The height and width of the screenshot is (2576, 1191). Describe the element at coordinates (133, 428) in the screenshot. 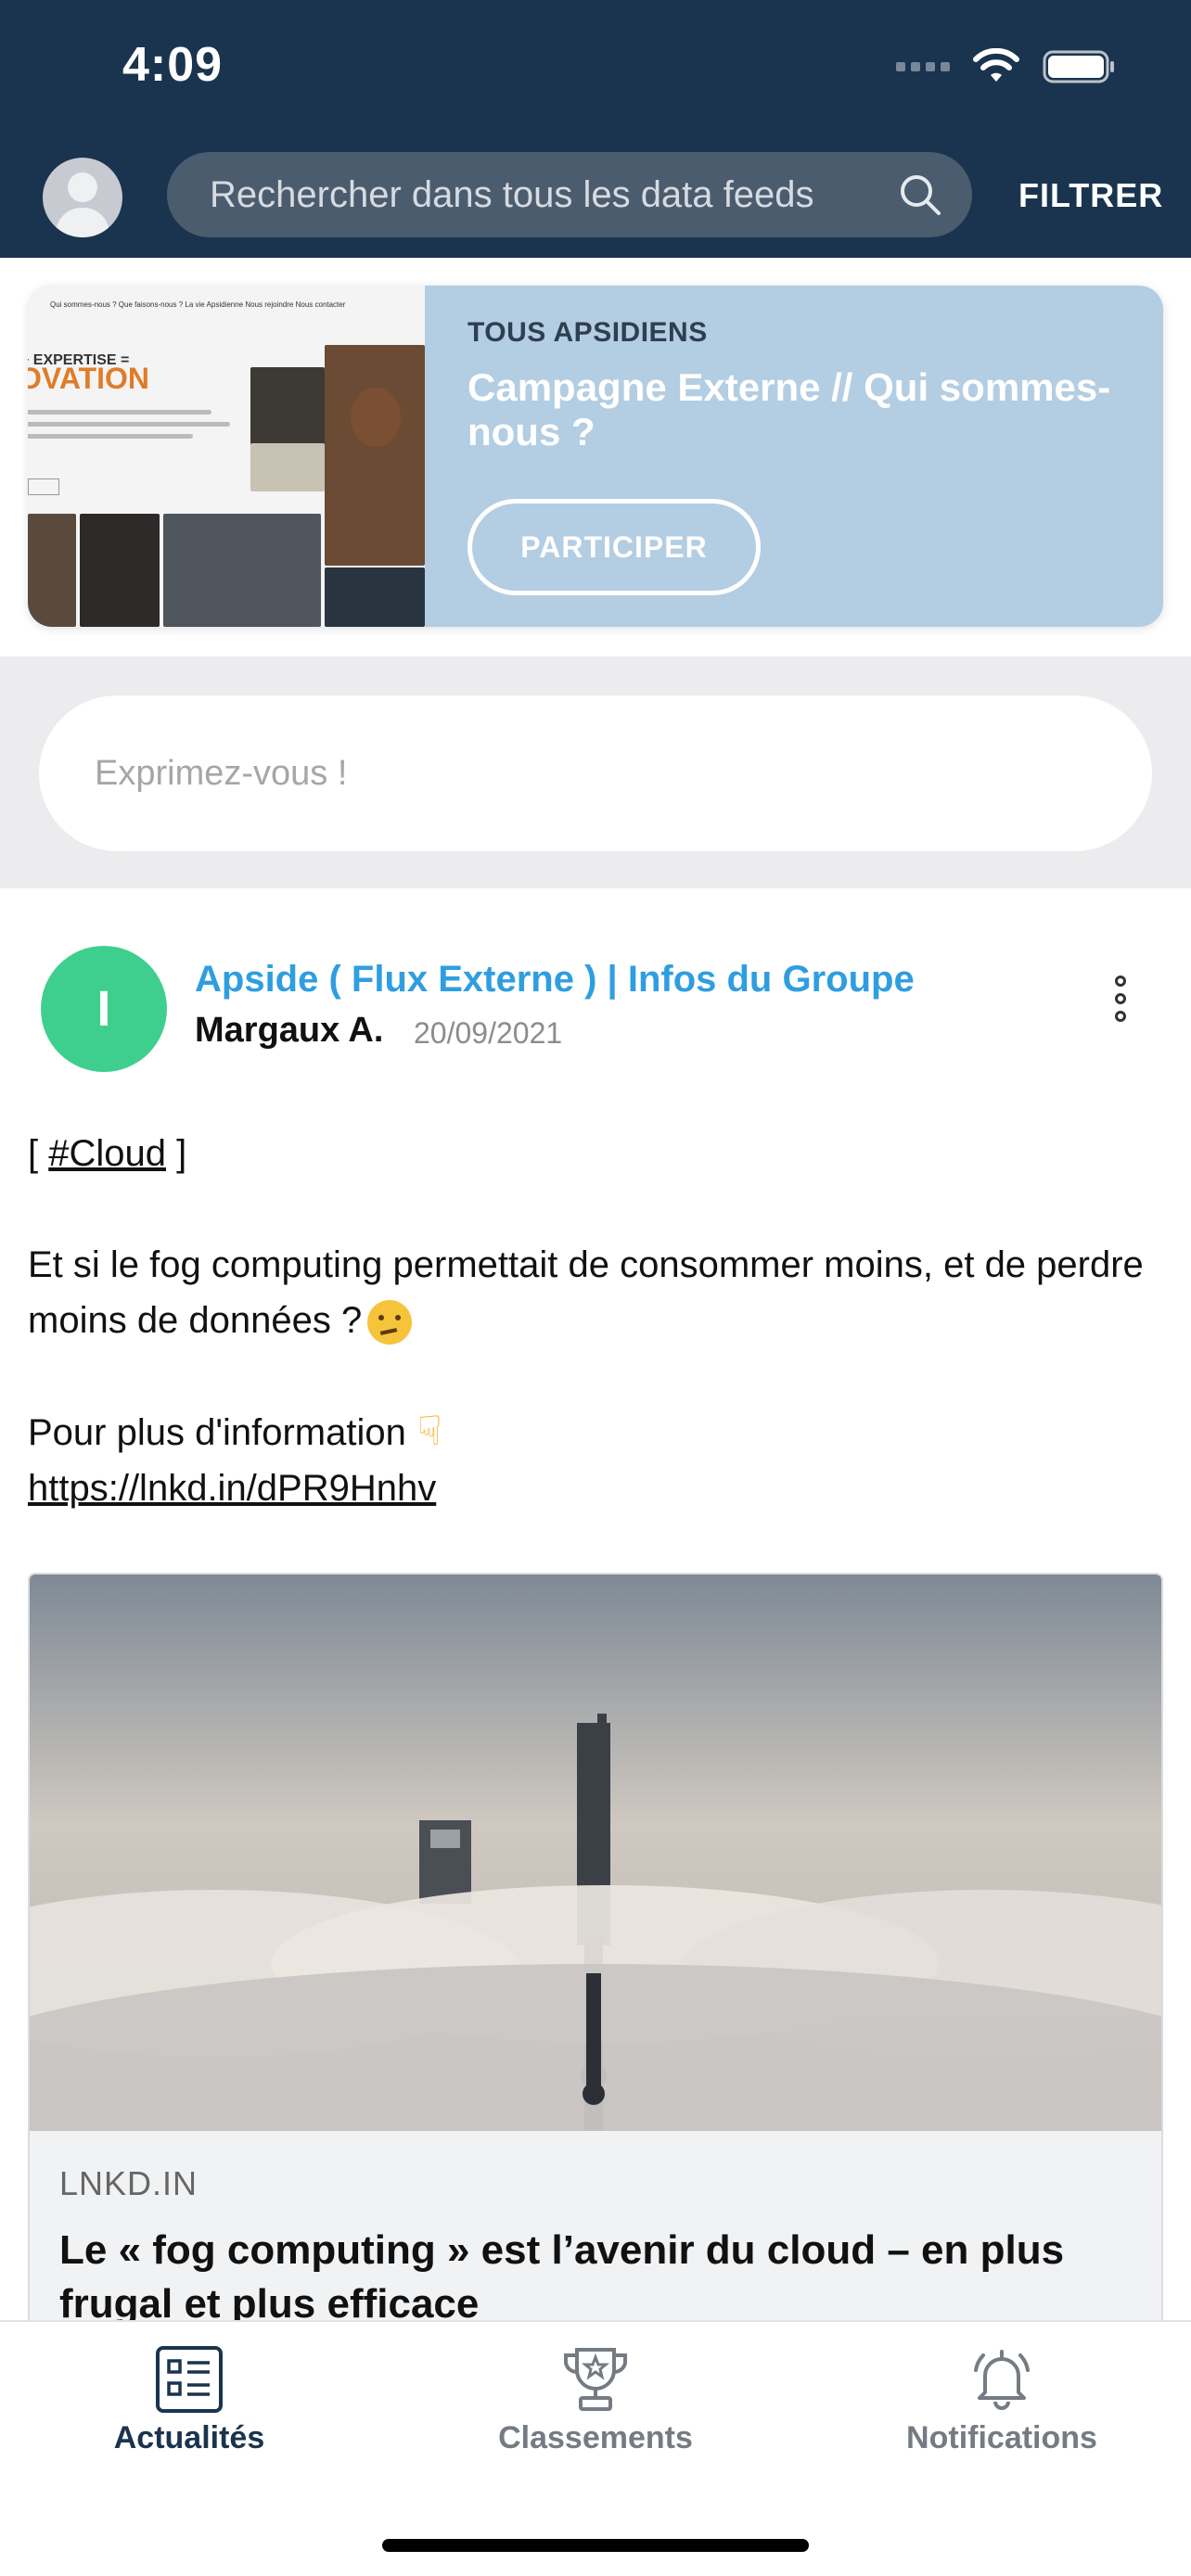

I see `thumbnail-text-lines` at that location.